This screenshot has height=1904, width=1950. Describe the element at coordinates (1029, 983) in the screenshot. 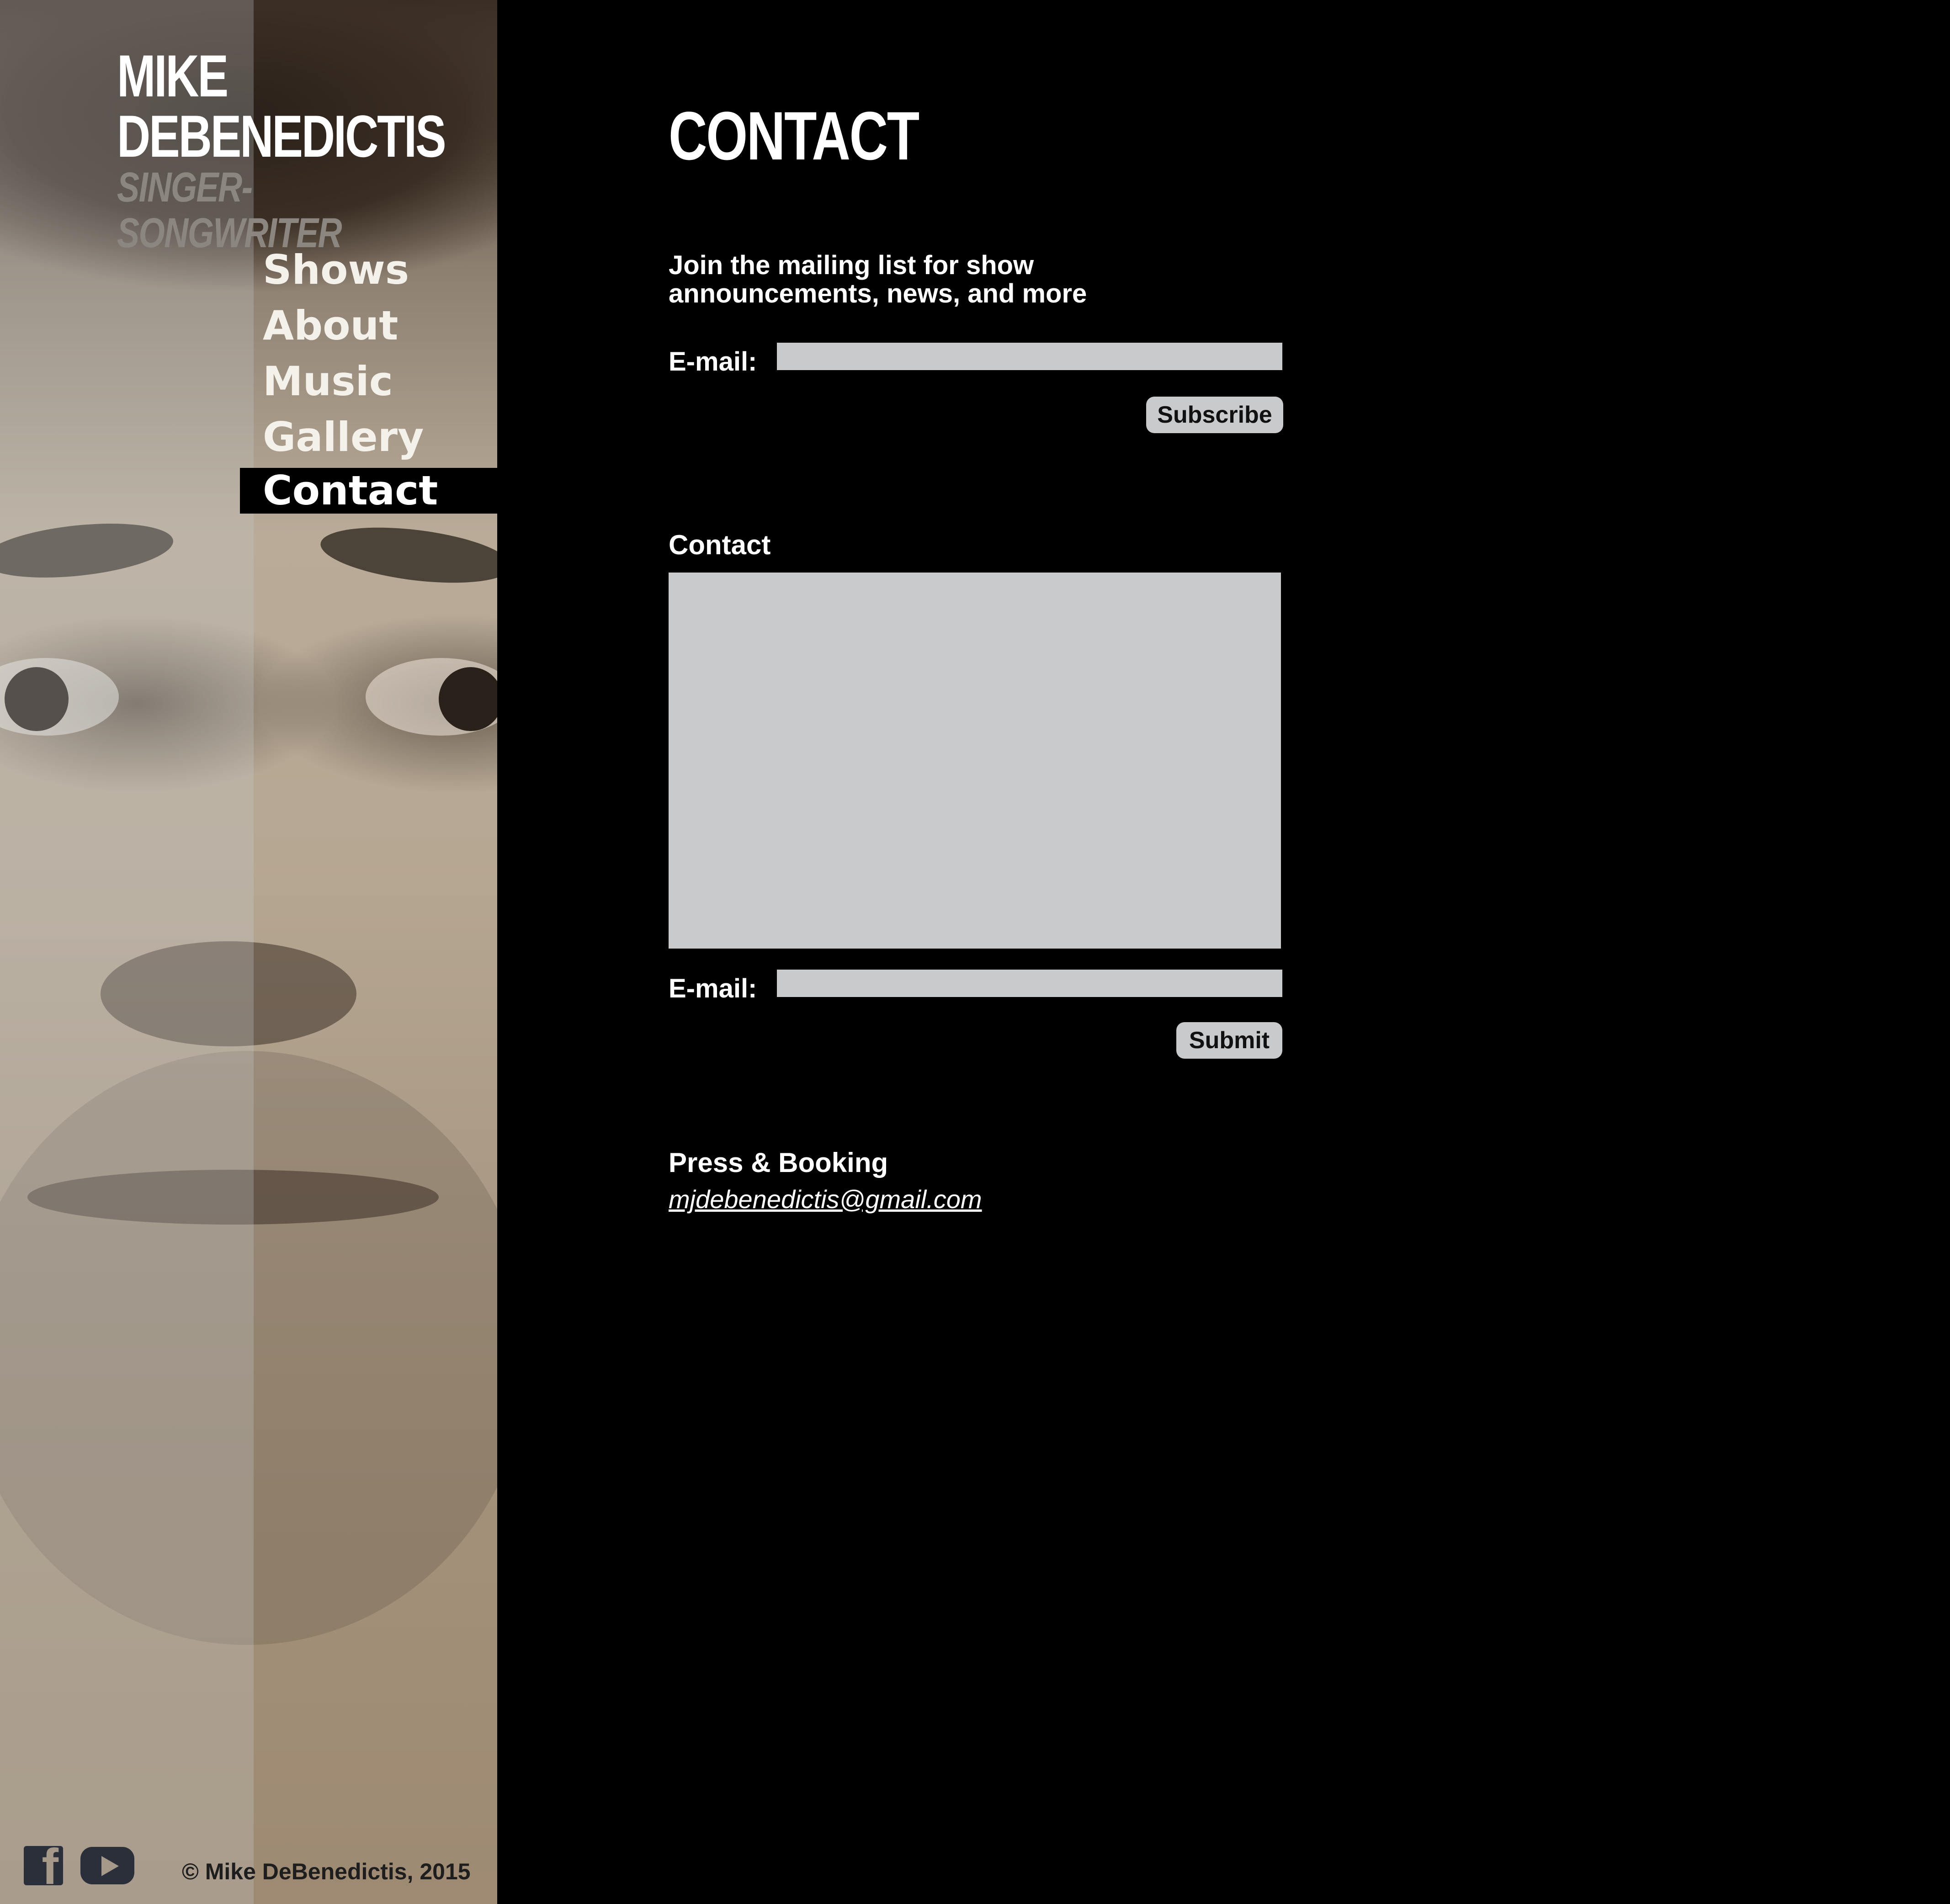

I see `contact-email-input` at that location.